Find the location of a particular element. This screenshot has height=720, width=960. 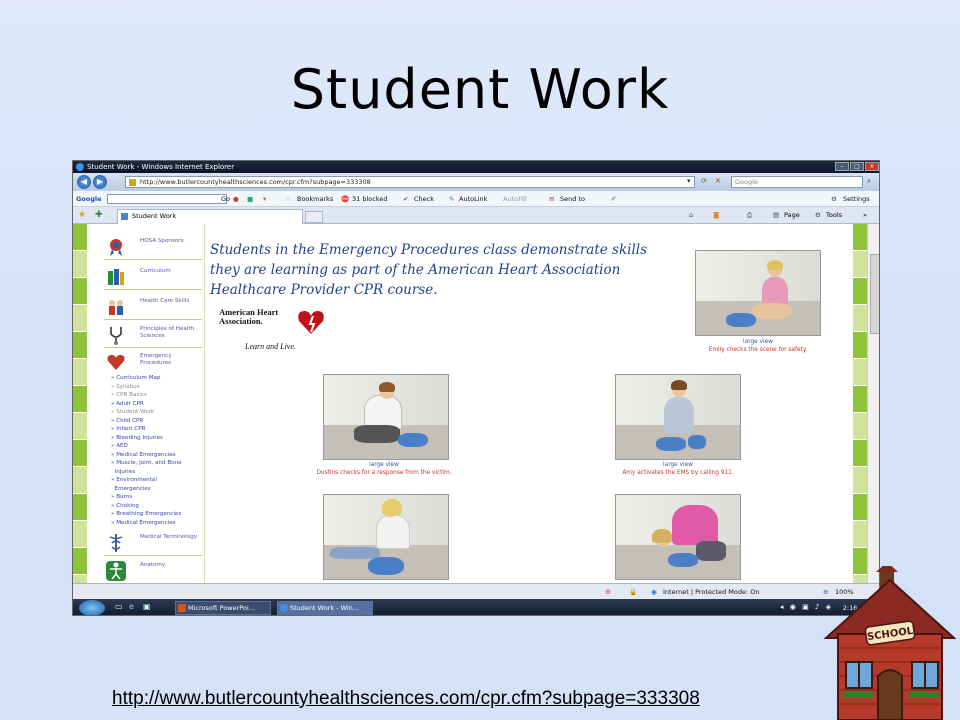

search-icon: ⌕ is located at coordinates (869, 181).